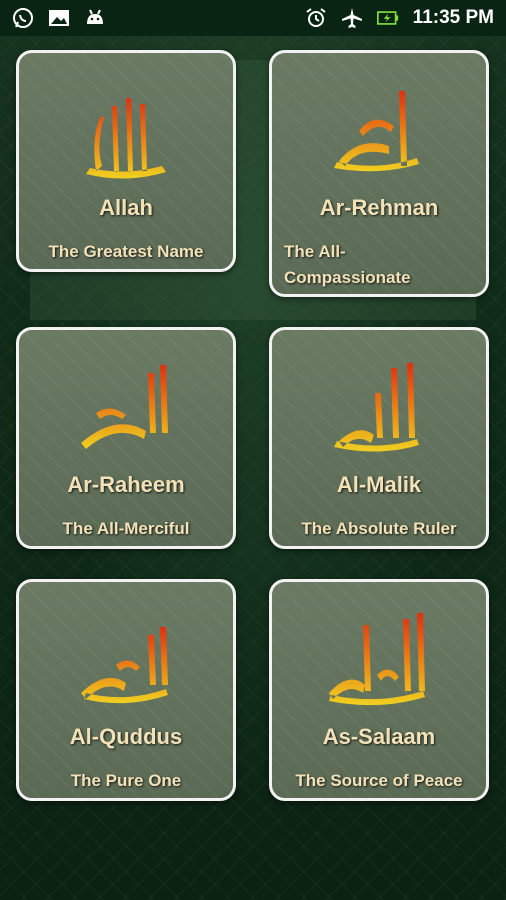  Describe the element at coordinates (453, 17) in the screenshot. I see `status-time: 11:35 PM` at that location.